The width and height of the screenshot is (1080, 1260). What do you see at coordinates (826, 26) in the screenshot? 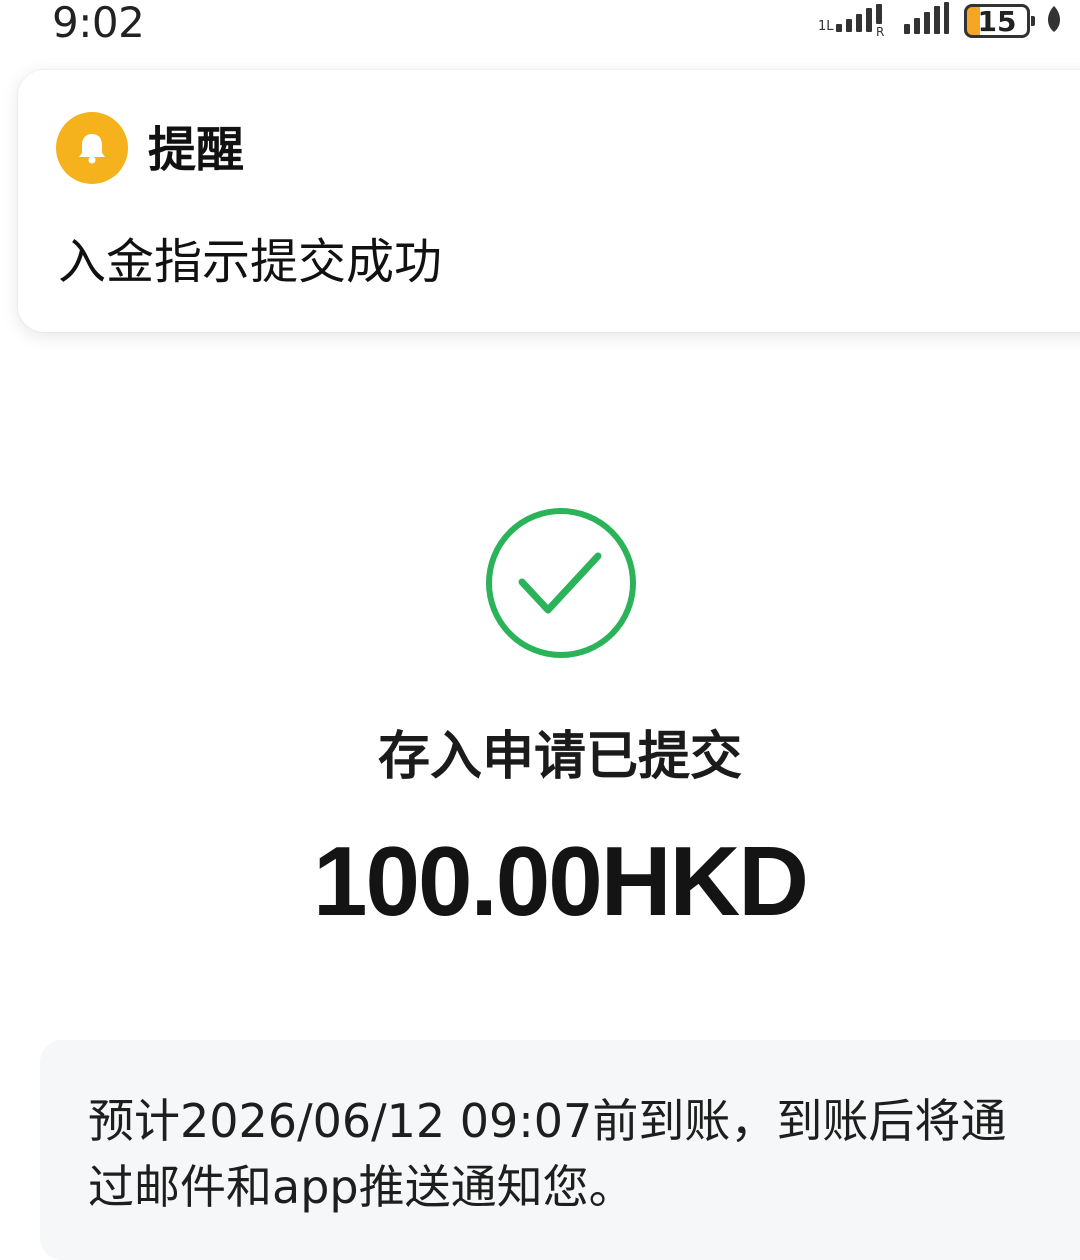
I see `svg-text: 1L` at bounding box center [826, 26].